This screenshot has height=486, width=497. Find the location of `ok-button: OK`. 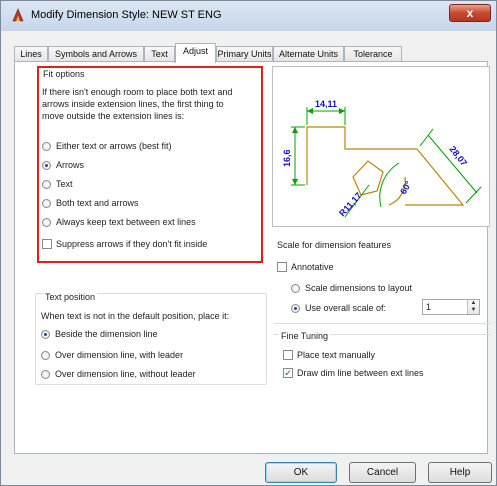

ok-button: OK is located at coordinates (301, 472).